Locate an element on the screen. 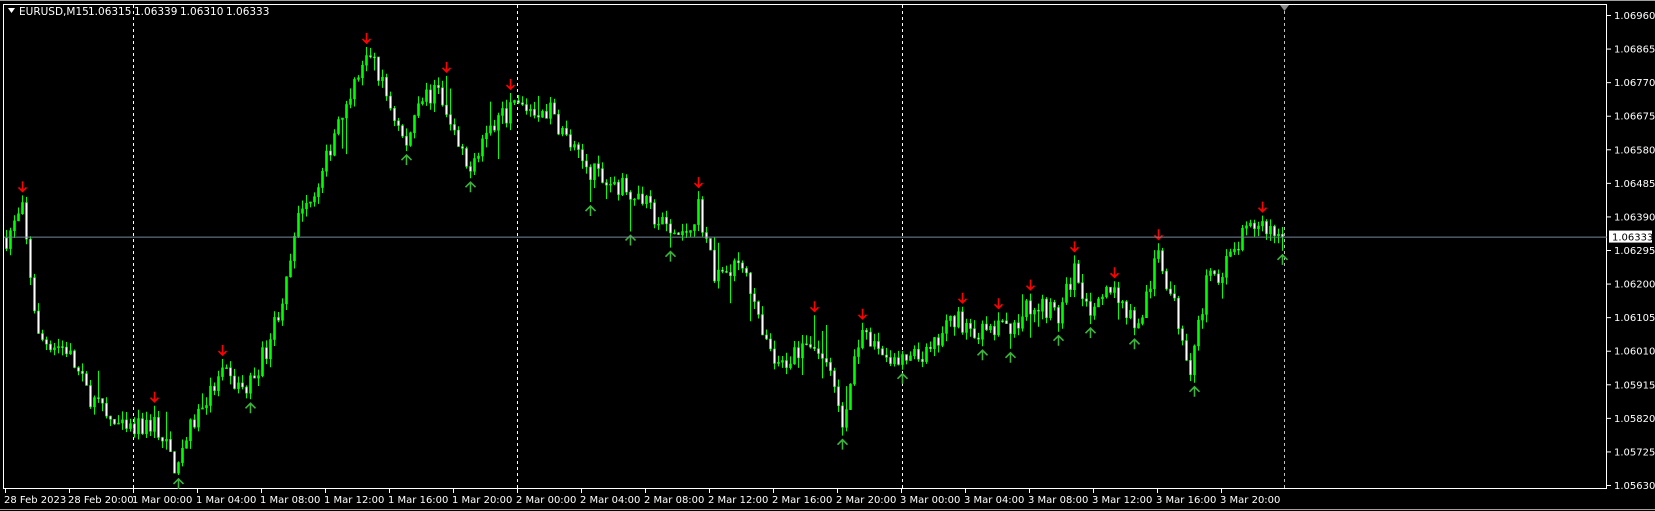 Image resolution: width=1655 pixels, height=511 pixels. x-tick-label: 3 Mar 20:00 is located at coordinates (1250, 500).